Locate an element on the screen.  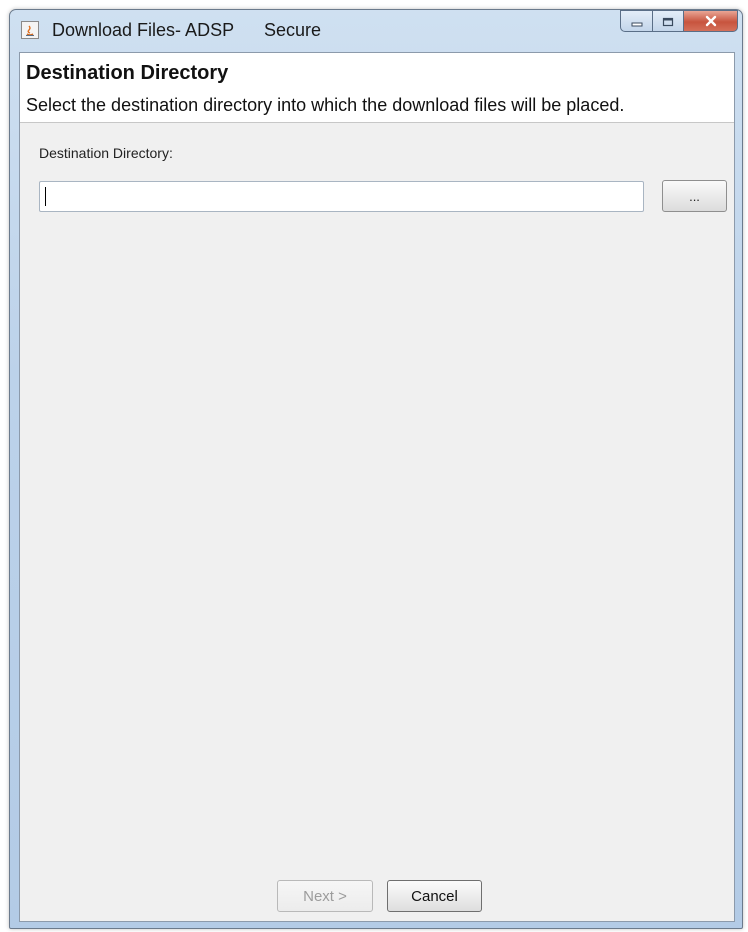
window-controls is located at coordinates (679, 22).